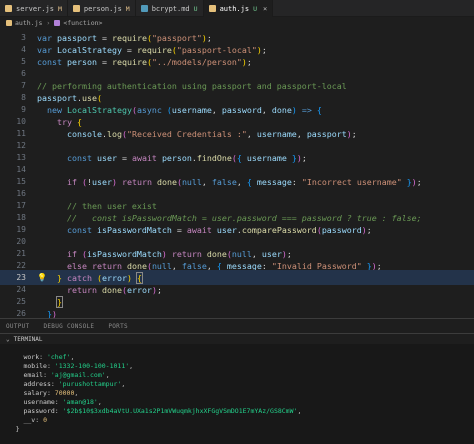 This screenshot has height=444, width=474. I want to click on panel-tab-bar: OUTPUT DEBUG CONSOLE PORTS, so click(237, 325).